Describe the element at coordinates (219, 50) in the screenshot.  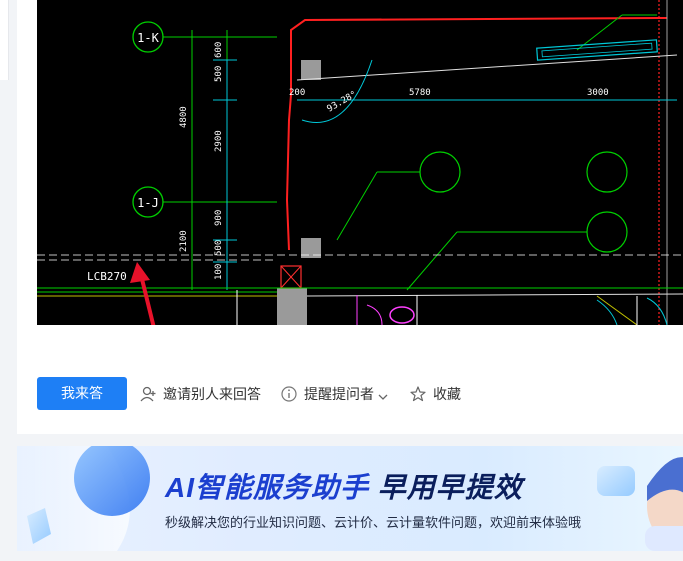
I see `dim-600: 600` at that location.